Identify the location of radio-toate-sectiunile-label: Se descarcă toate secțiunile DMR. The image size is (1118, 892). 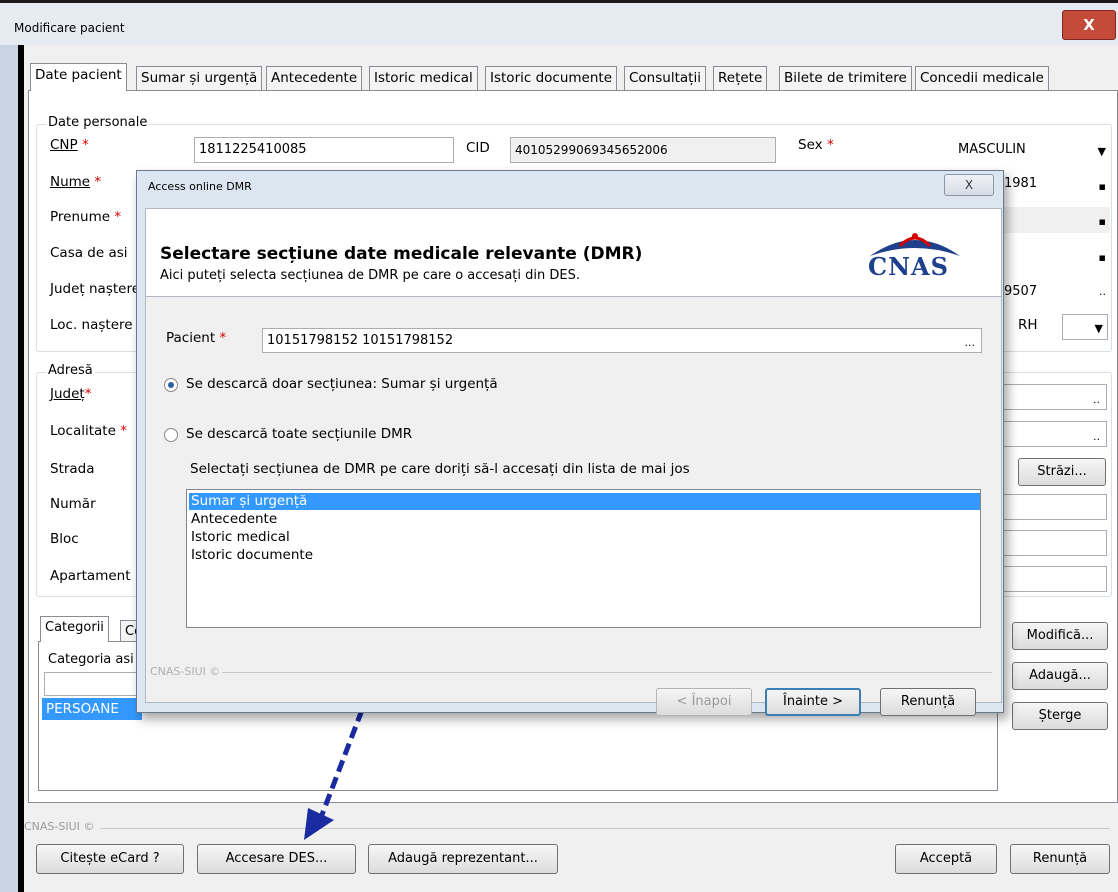
(299, 434).